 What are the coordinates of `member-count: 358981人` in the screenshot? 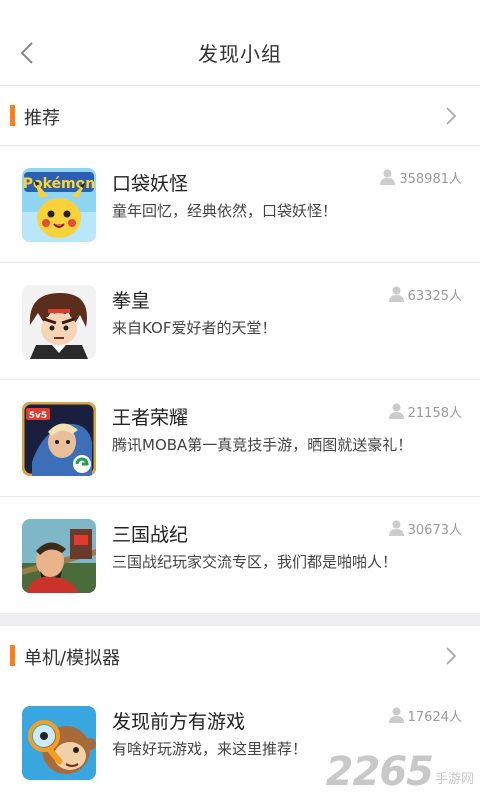 It's located at (421, 177).